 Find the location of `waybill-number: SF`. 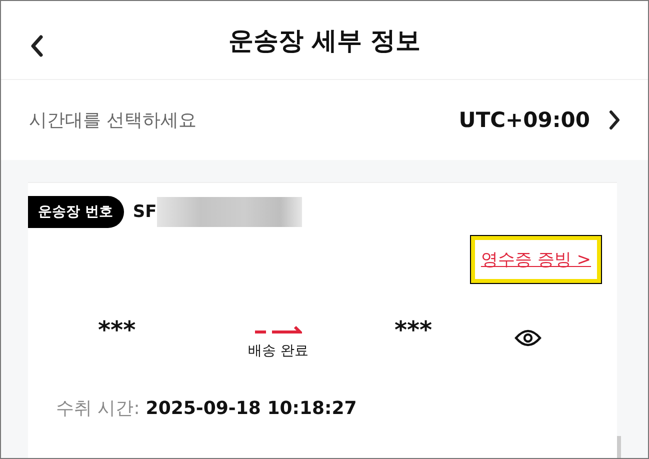

waybill-number: SF is located at coordinates (144, 212).